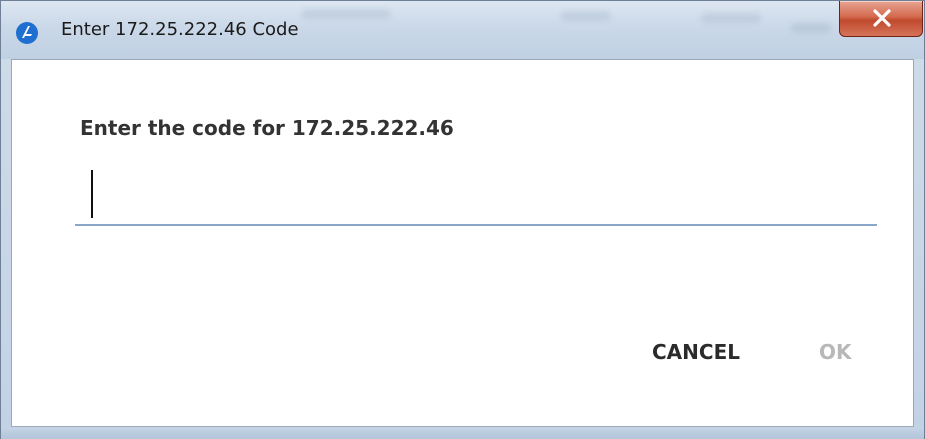 The height and width of the screenshot is (439, 925). What do you see at coordinates (835, 352) in the screenshot?
I see `ok-button: OK` at bounding box center [835, 352].